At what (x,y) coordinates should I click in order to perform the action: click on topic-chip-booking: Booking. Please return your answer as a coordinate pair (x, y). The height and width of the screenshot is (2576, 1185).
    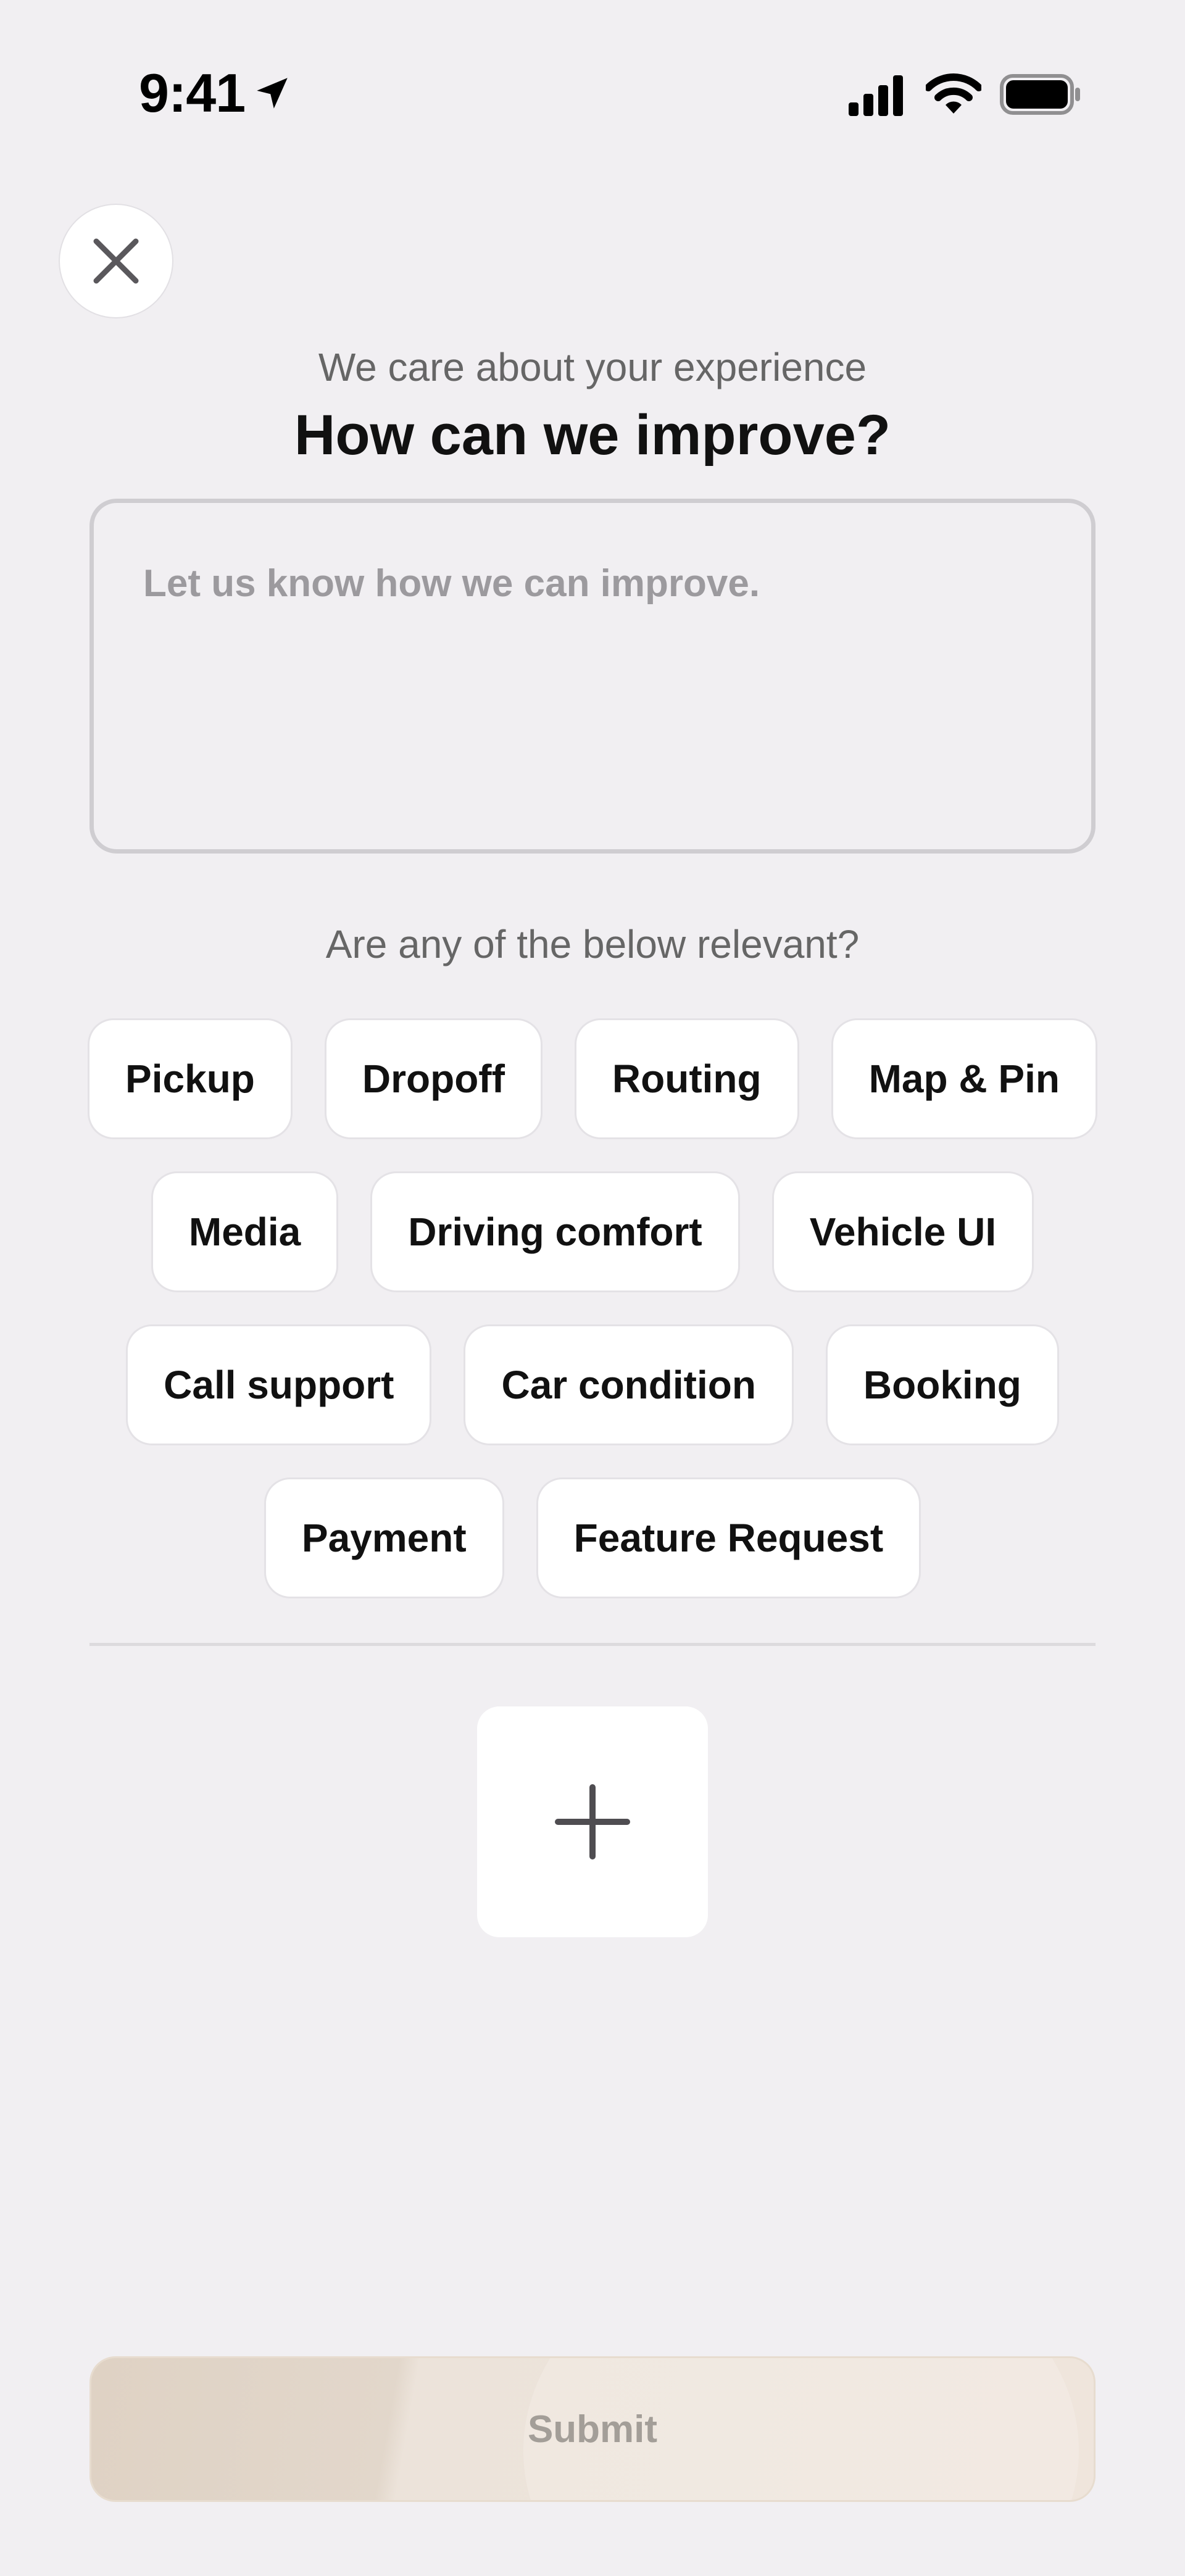
    Looking at the image, I should click on (942, 1384).